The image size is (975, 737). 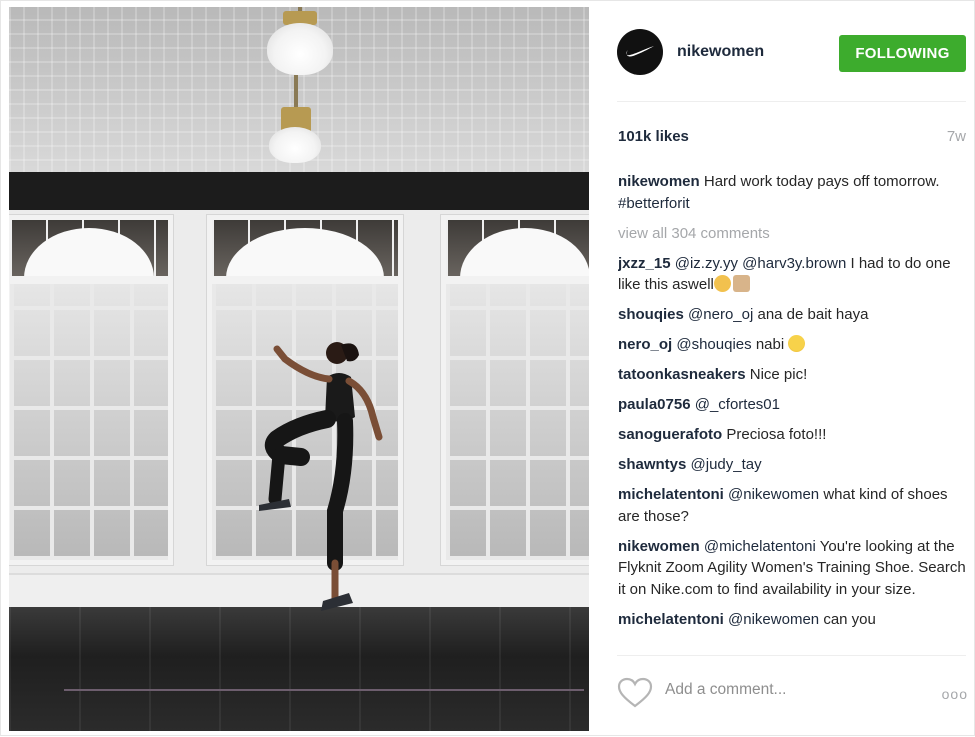 I want to click on clap-emoji-icon, so click(x=722, y=283).